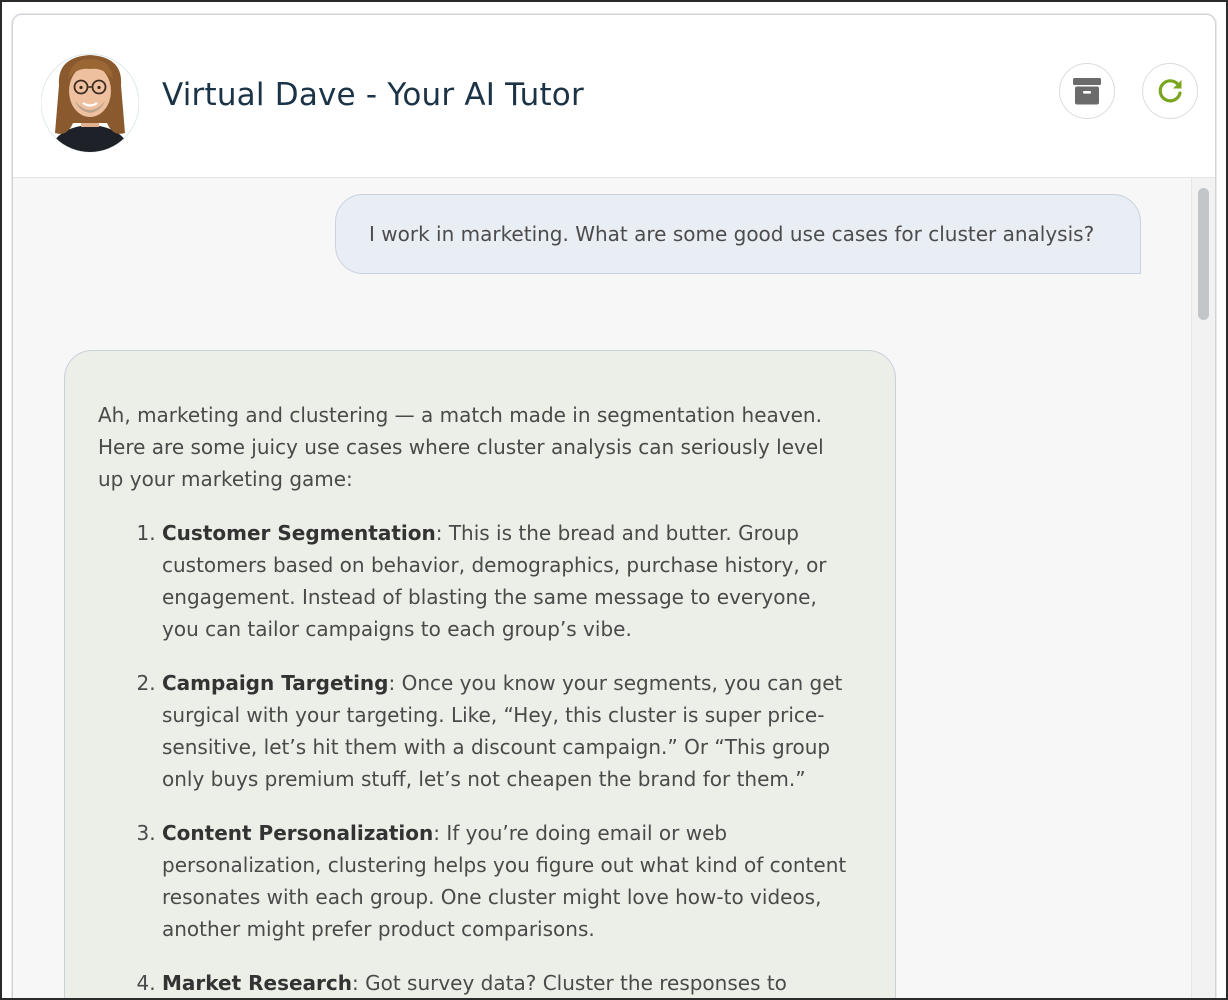 This screenshot has height=1000, width=1228. I want to click on refresh-icon, so click(1170, 91).